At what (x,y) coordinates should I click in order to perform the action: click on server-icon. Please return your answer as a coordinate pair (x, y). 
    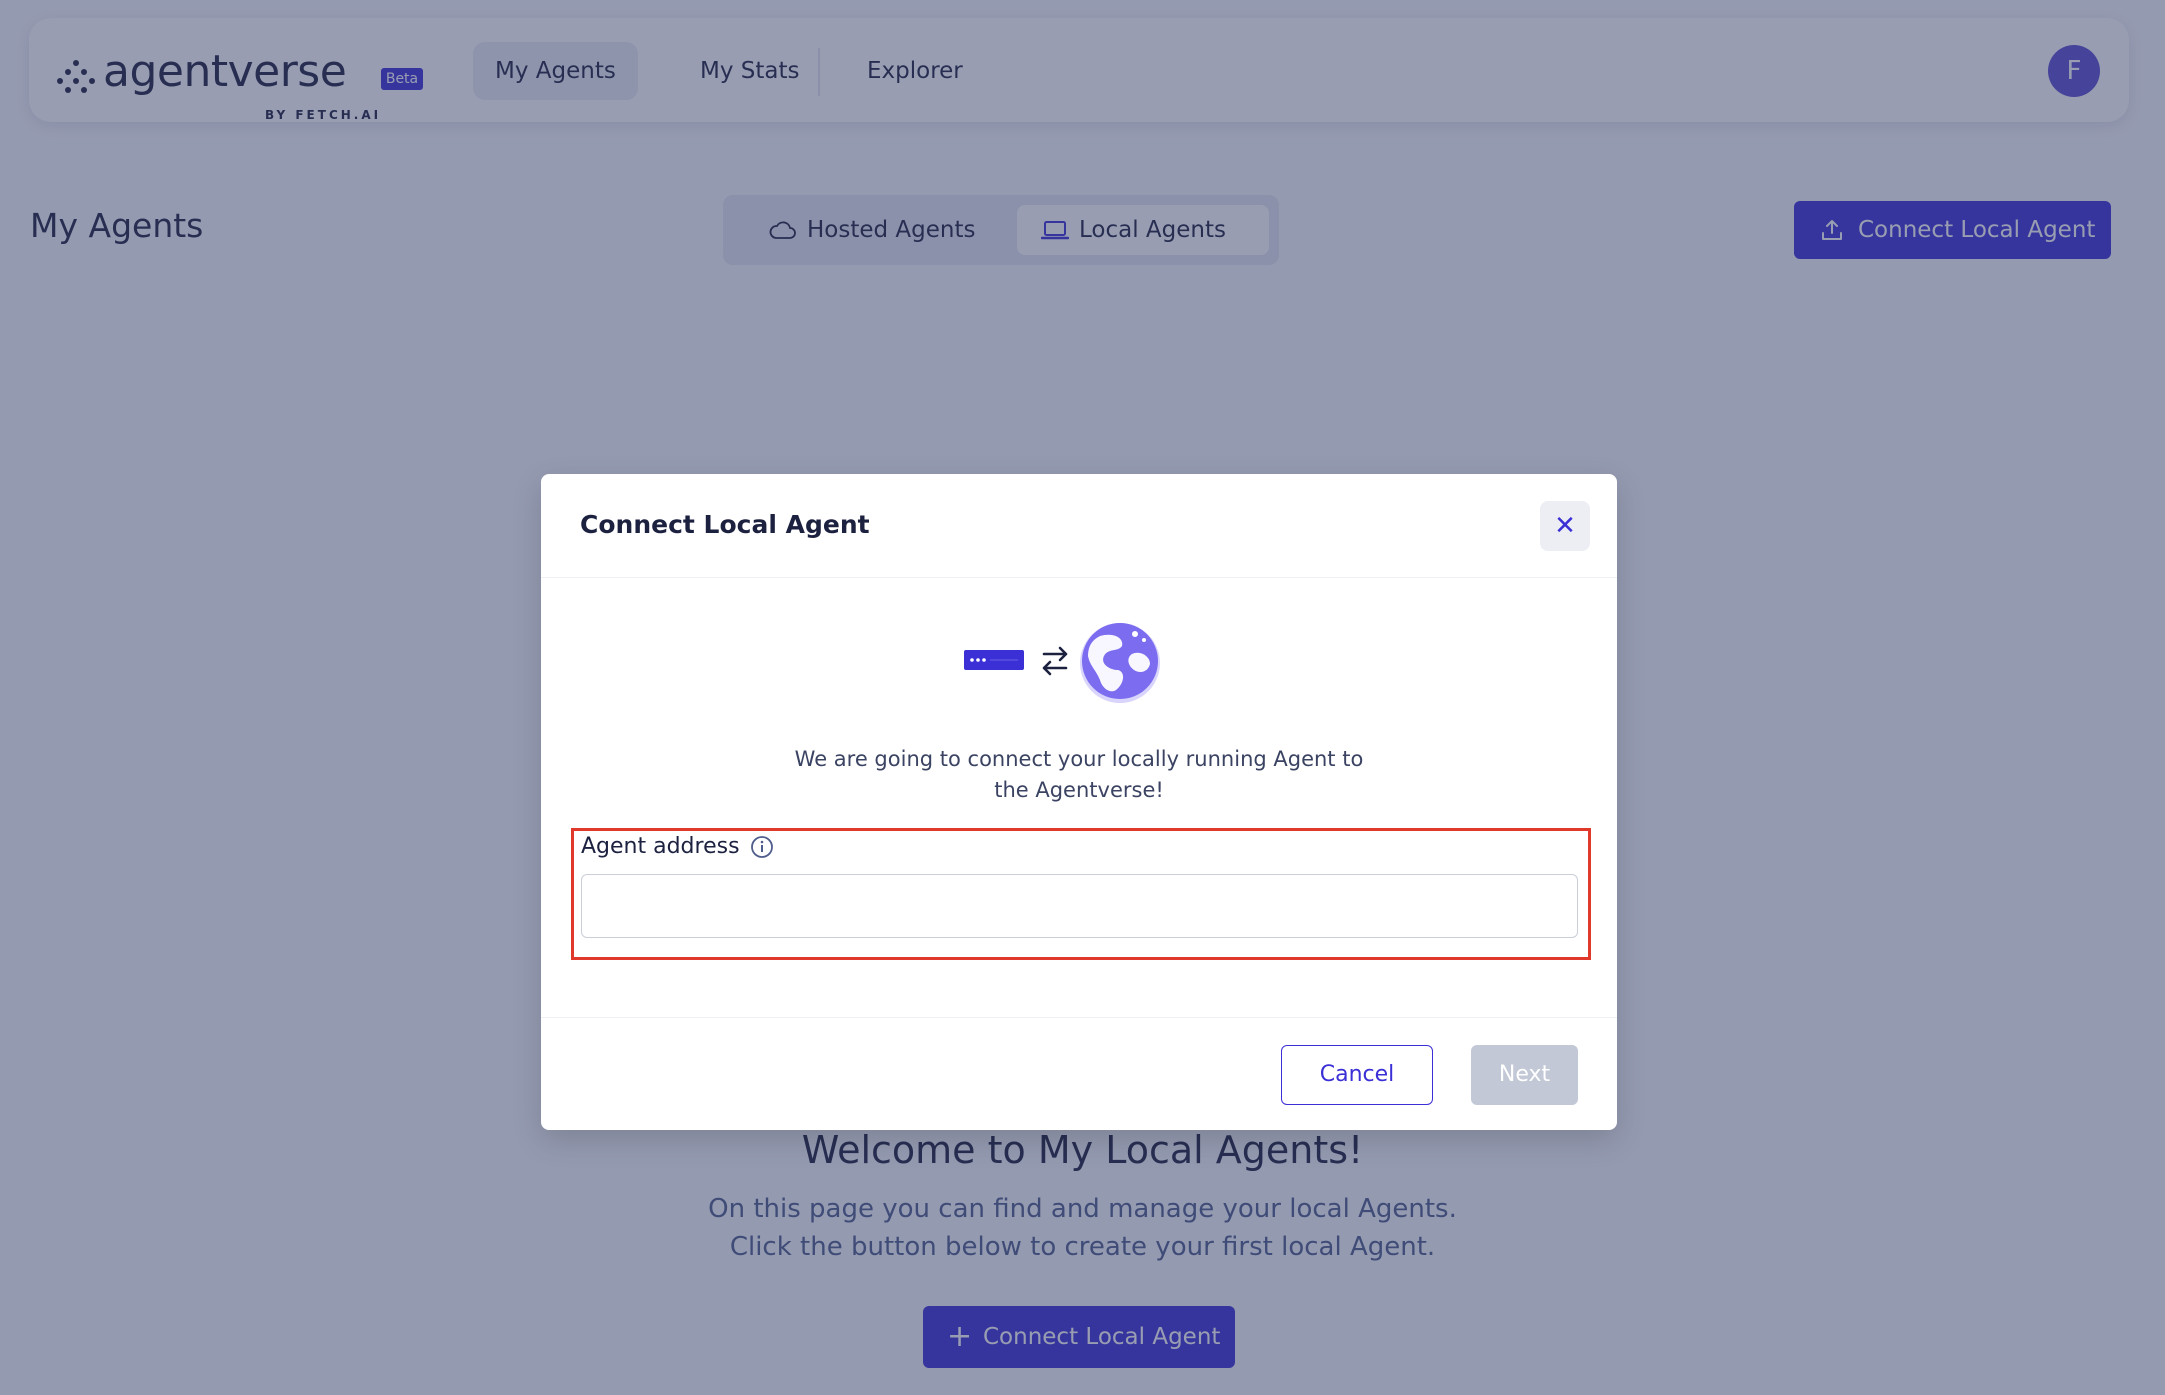
    Looking at the image, I should click on (994, 660).